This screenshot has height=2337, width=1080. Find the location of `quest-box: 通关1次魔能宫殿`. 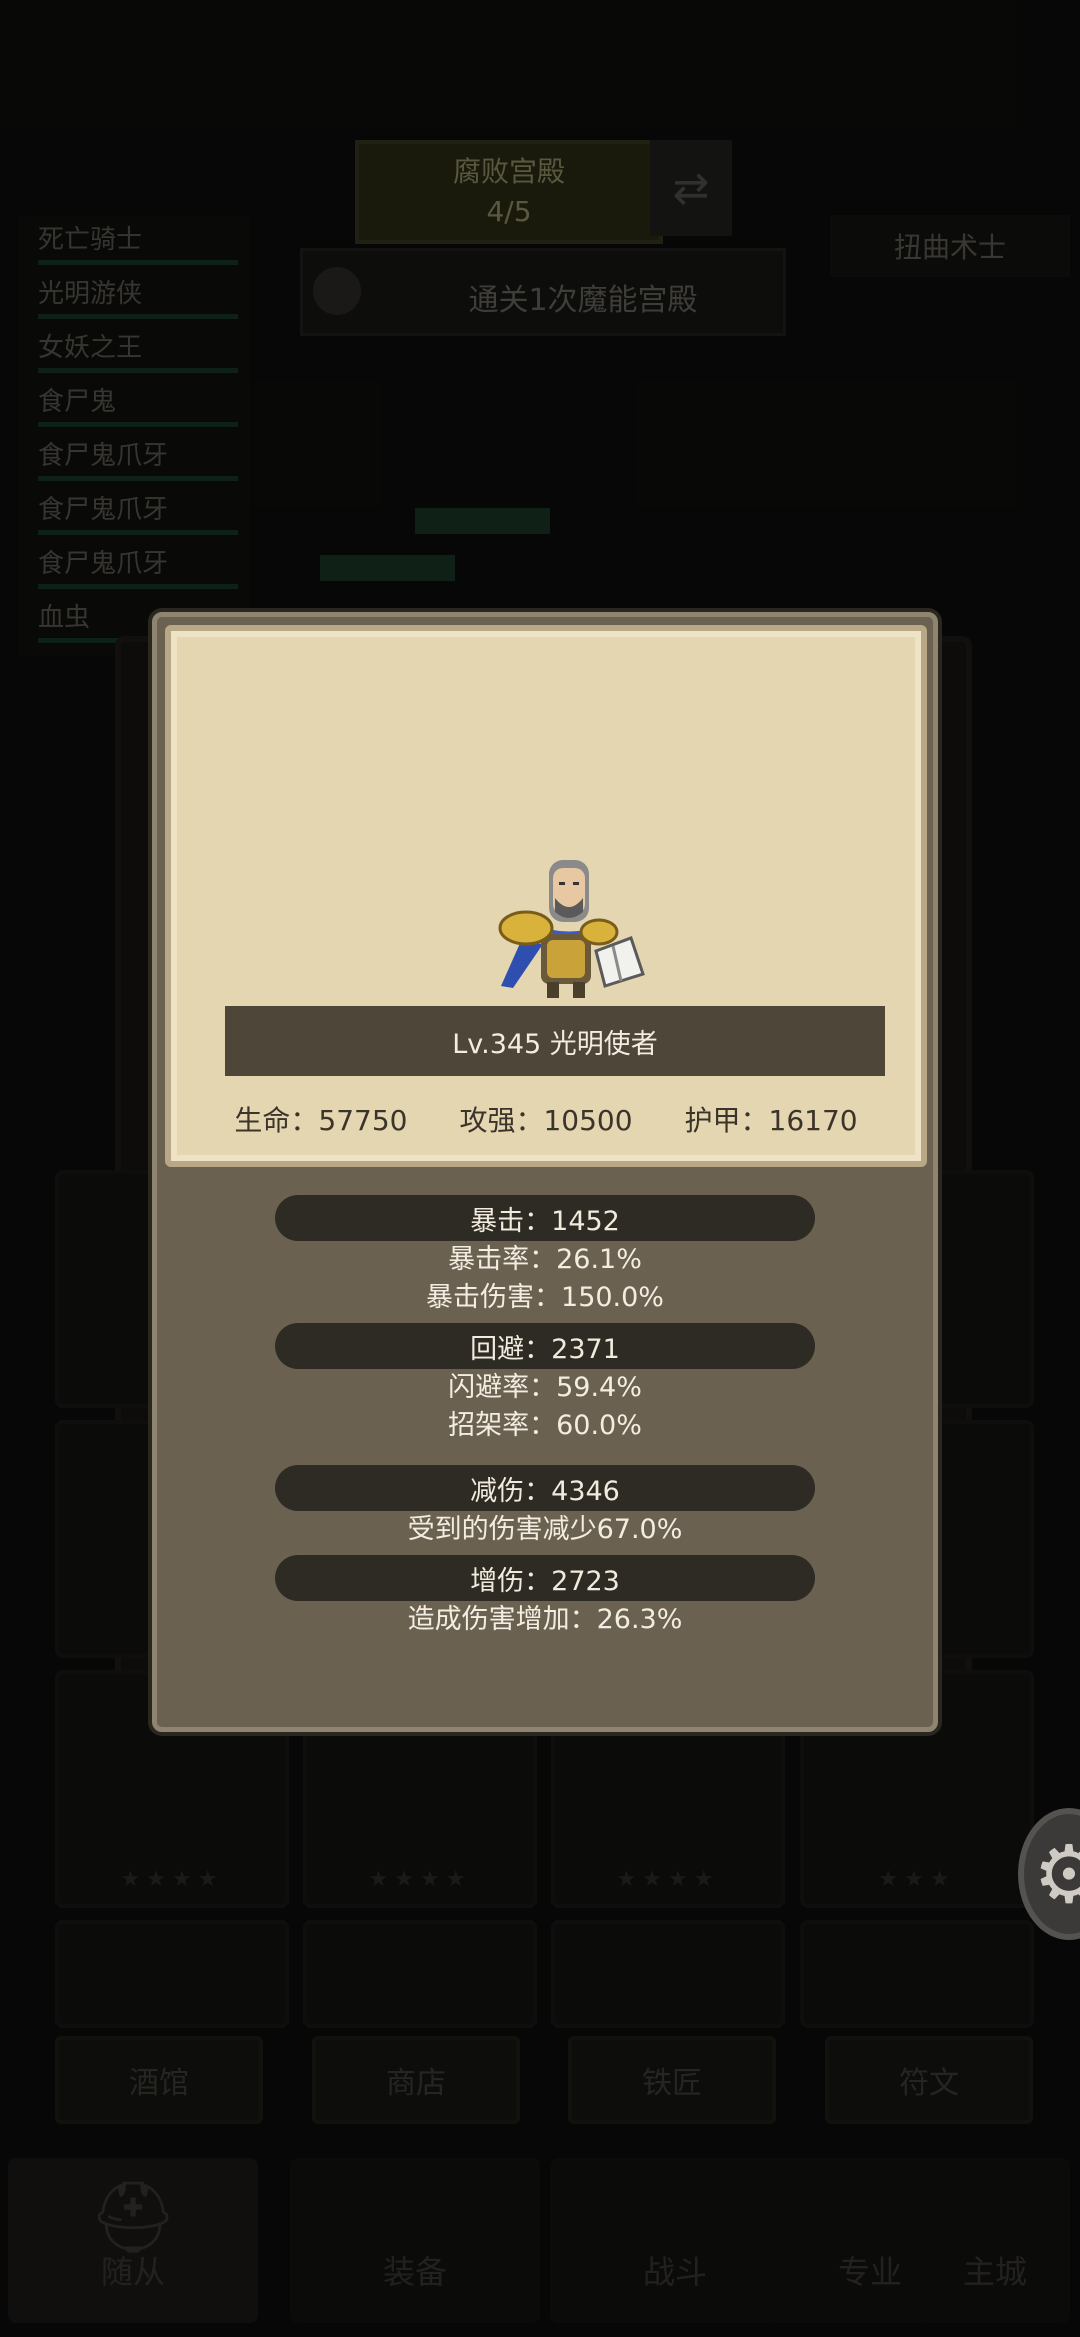

quest-box: 通关1次魔能宫殿 is located at coordinates (543, 292).